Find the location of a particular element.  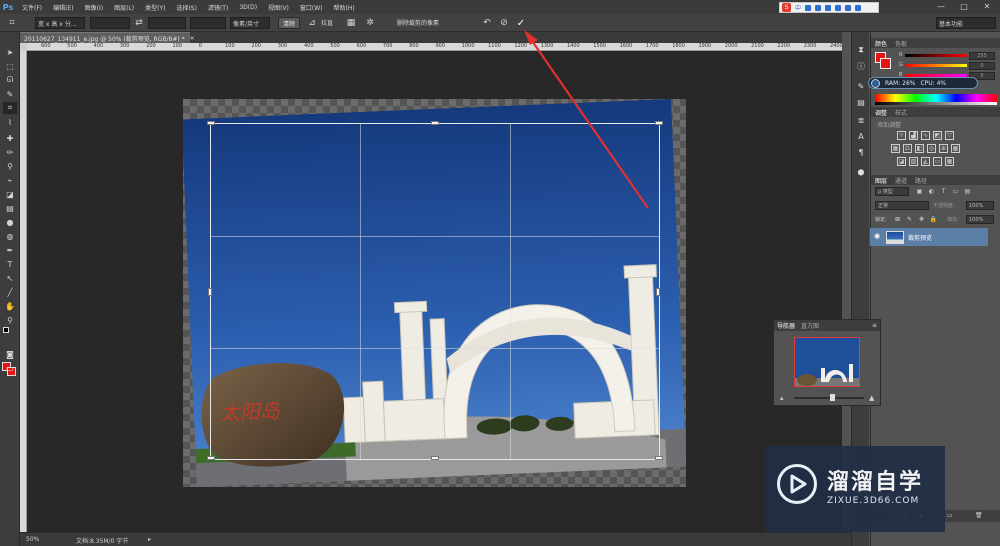

lock-transparent-icon: ⊠ is located at coordinates (897, 219).